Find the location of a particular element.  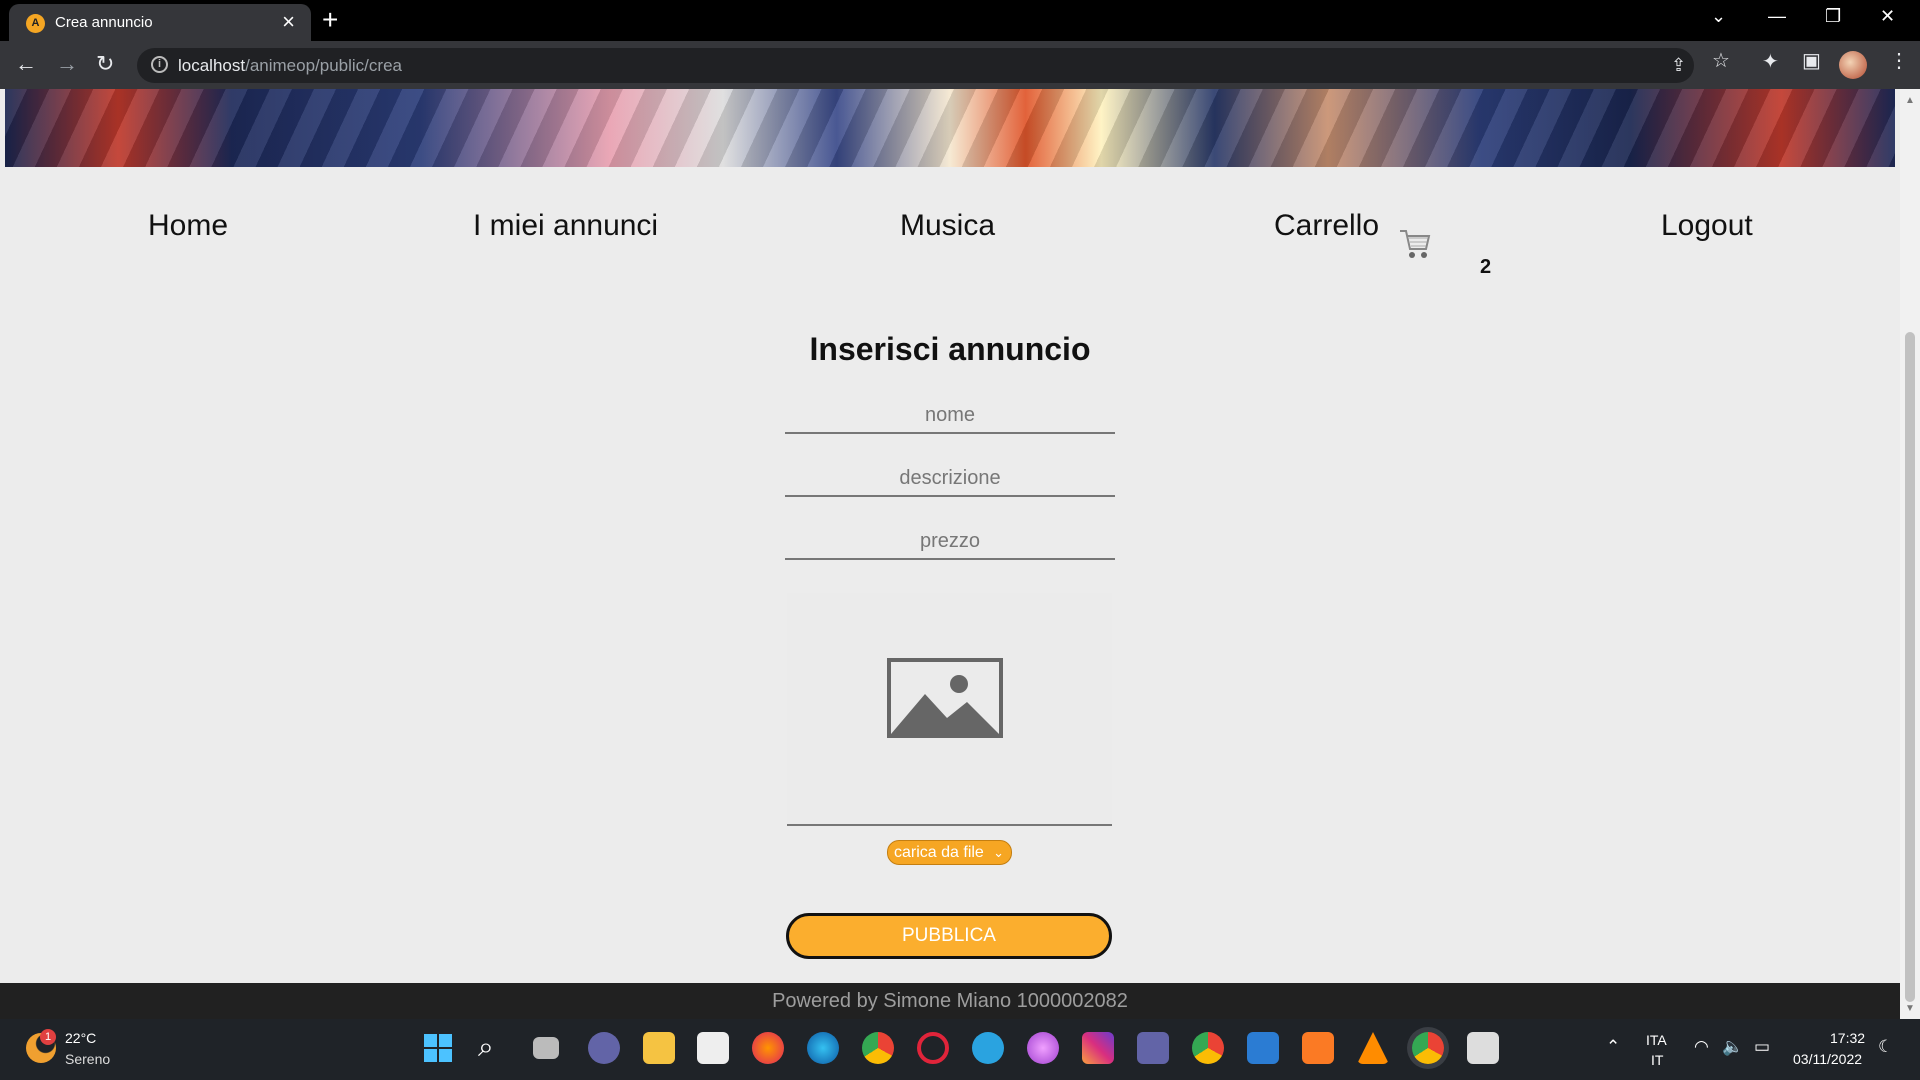

nav-home: Home is located at coordinates (188, 226).